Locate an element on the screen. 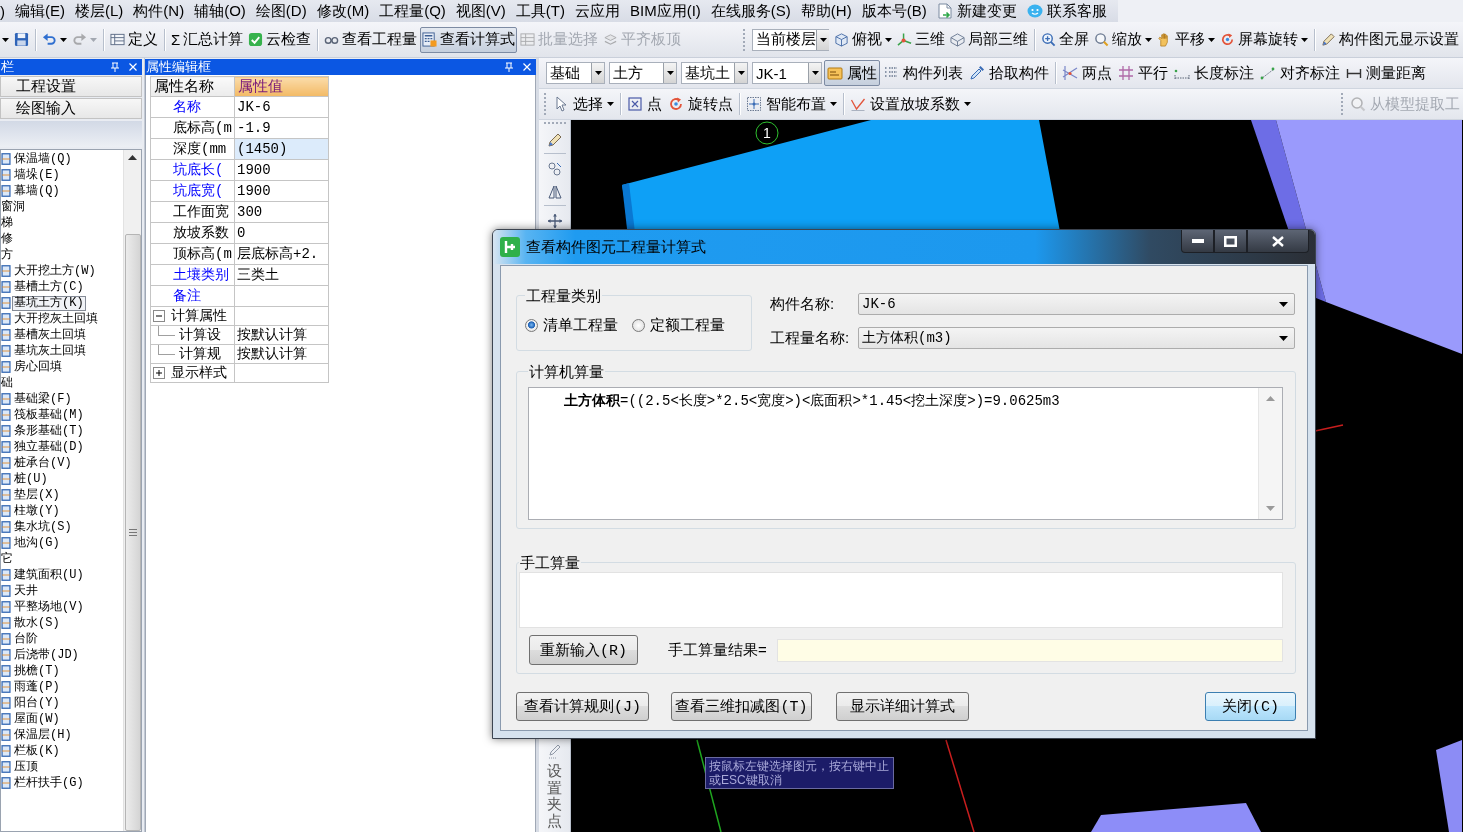 Image resolution: width=1463 pixels, height=832 pixels. dropdown: JK-1 is located at coordinates (787, 73).